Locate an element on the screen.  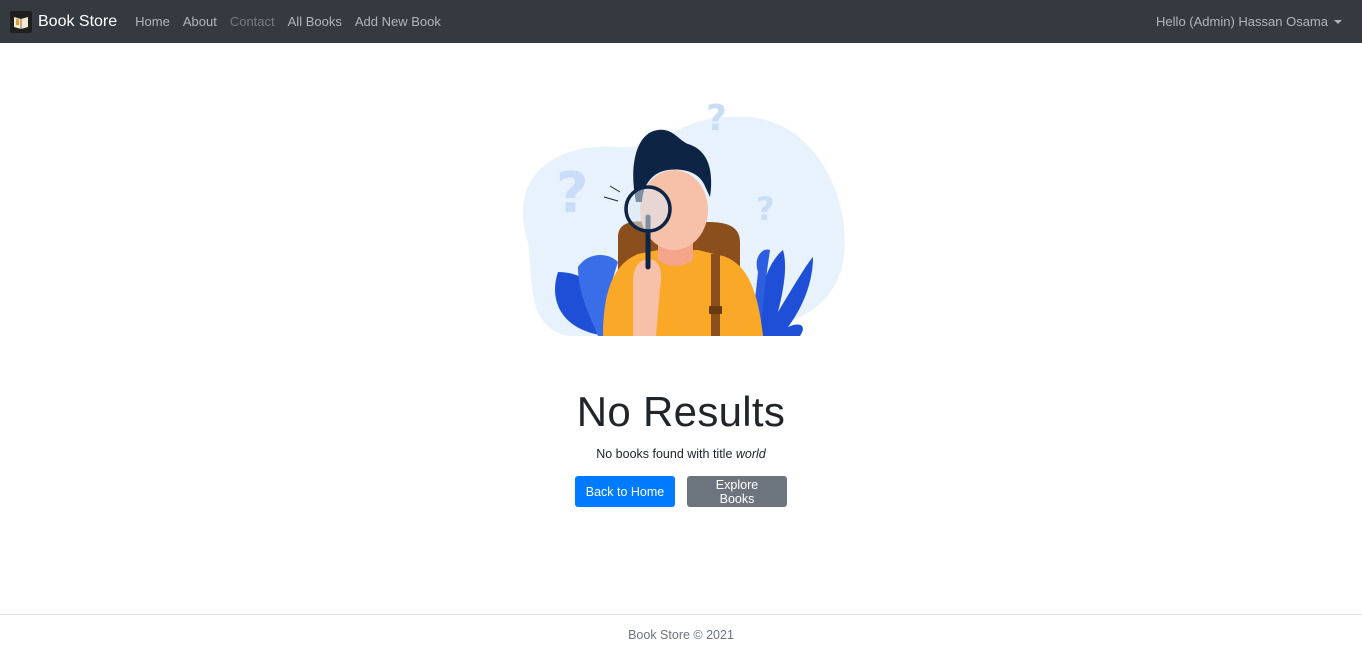
user-dropdown: Hello (Admin) Hassan Osama is located at coordinates (1249, 21).